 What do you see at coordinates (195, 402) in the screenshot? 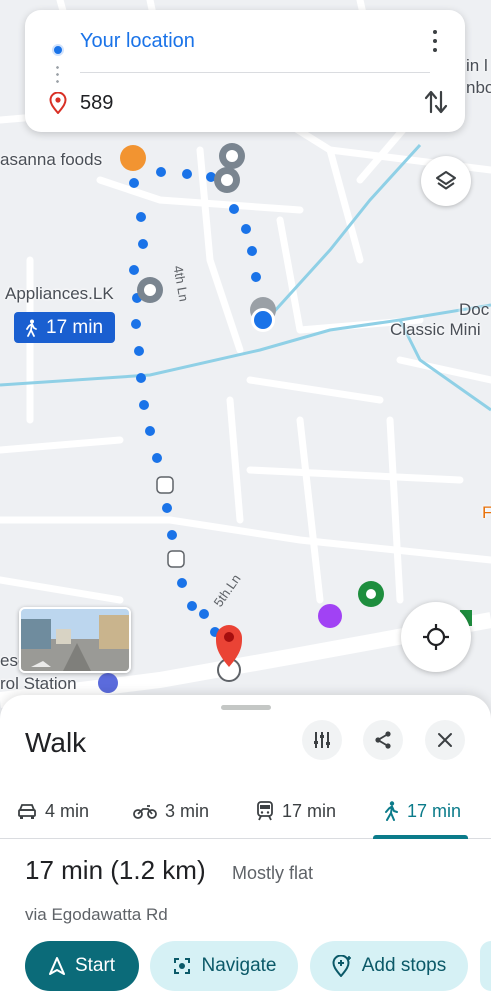
I see `route-path` at bounding box center [195, 402].